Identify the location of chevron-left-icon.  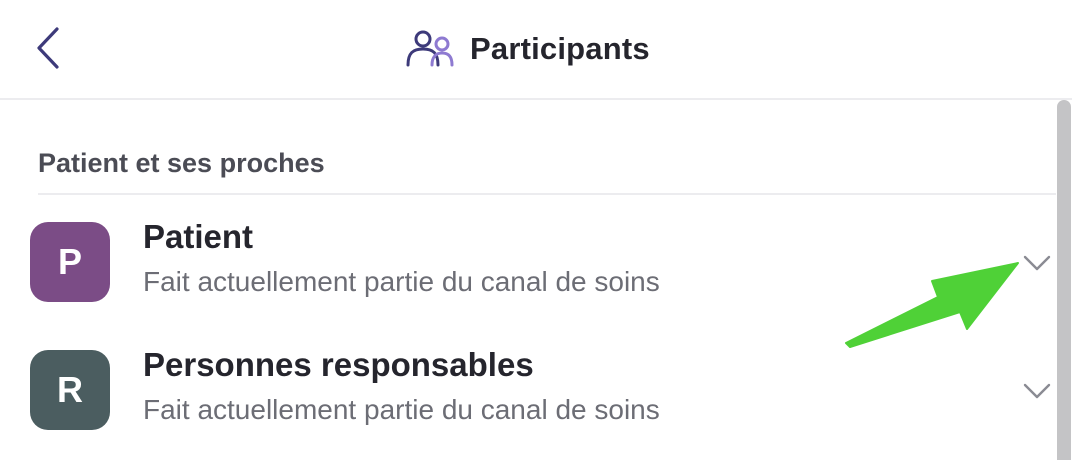
(48, 48).